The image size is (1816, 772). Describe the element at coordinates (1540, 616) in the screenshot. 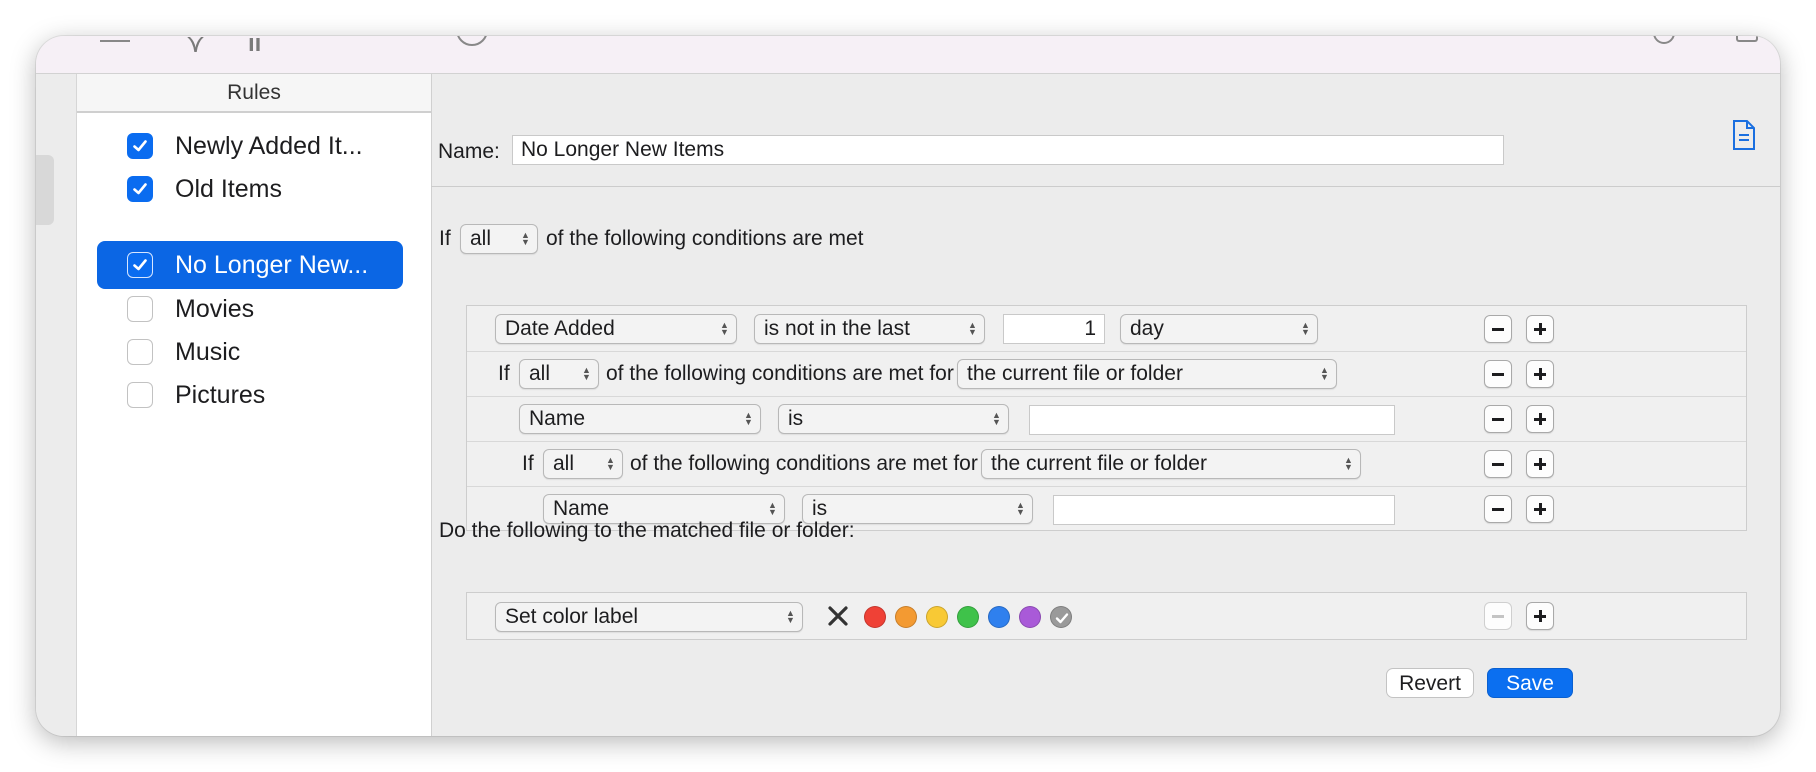

I see `add-action-button` at that location.